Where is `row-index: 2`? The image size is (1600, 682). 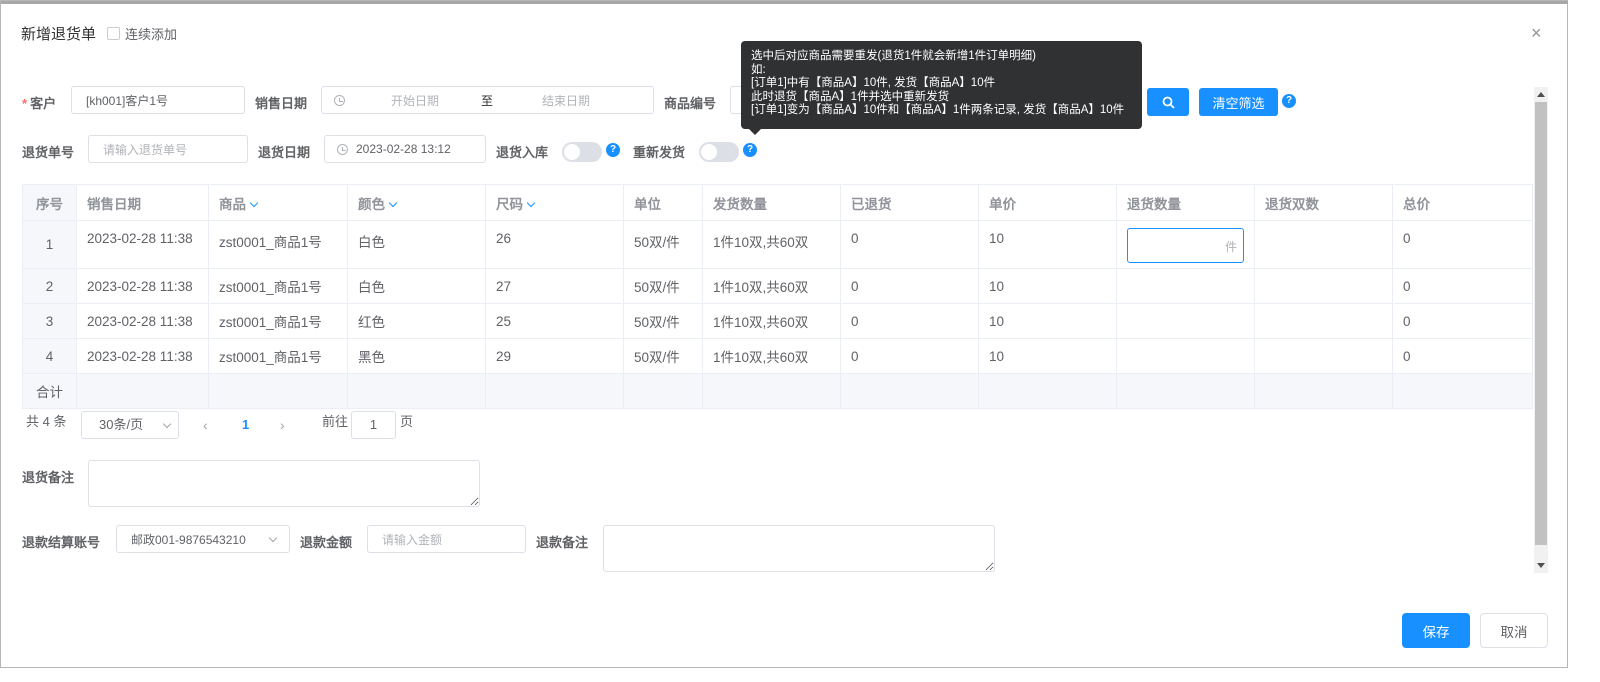 row-index: 2 is located at coordinates (49, 286).